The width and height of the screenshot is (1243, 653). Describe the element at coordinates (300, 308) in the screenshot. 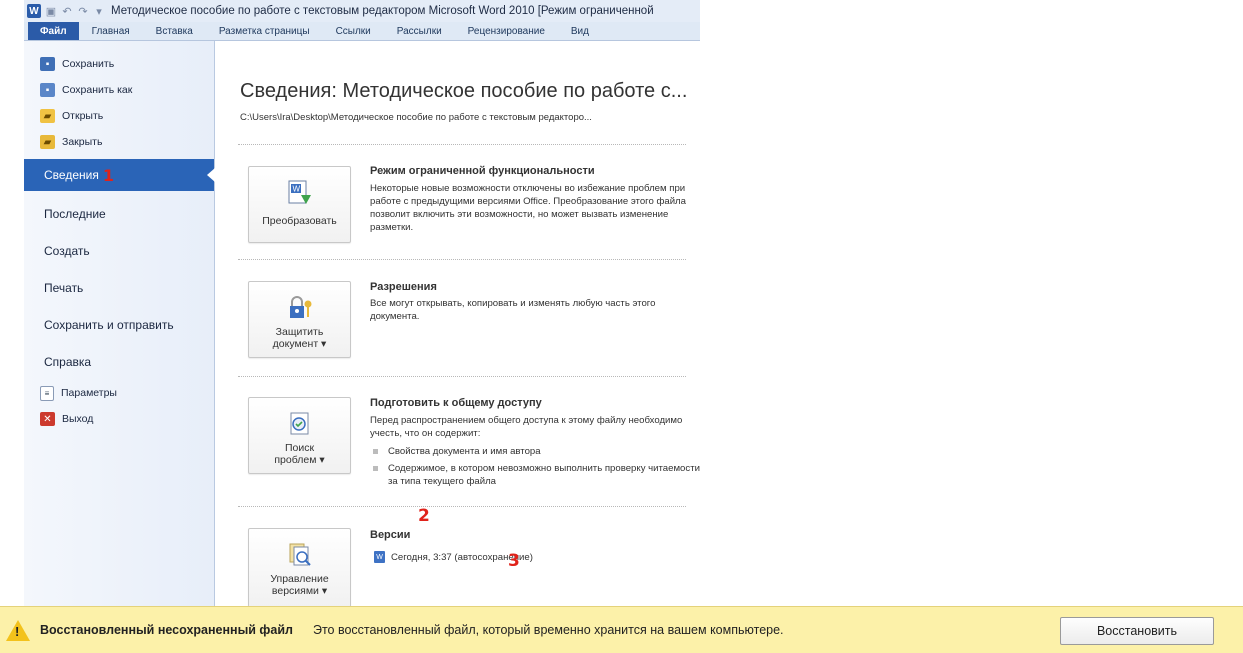

I see `lock-key-icon` at that location.